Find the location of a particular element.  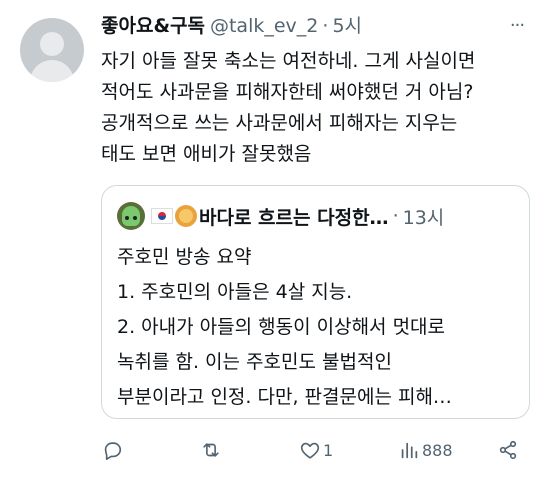

user-avatar is located at coordinates (52, 50).